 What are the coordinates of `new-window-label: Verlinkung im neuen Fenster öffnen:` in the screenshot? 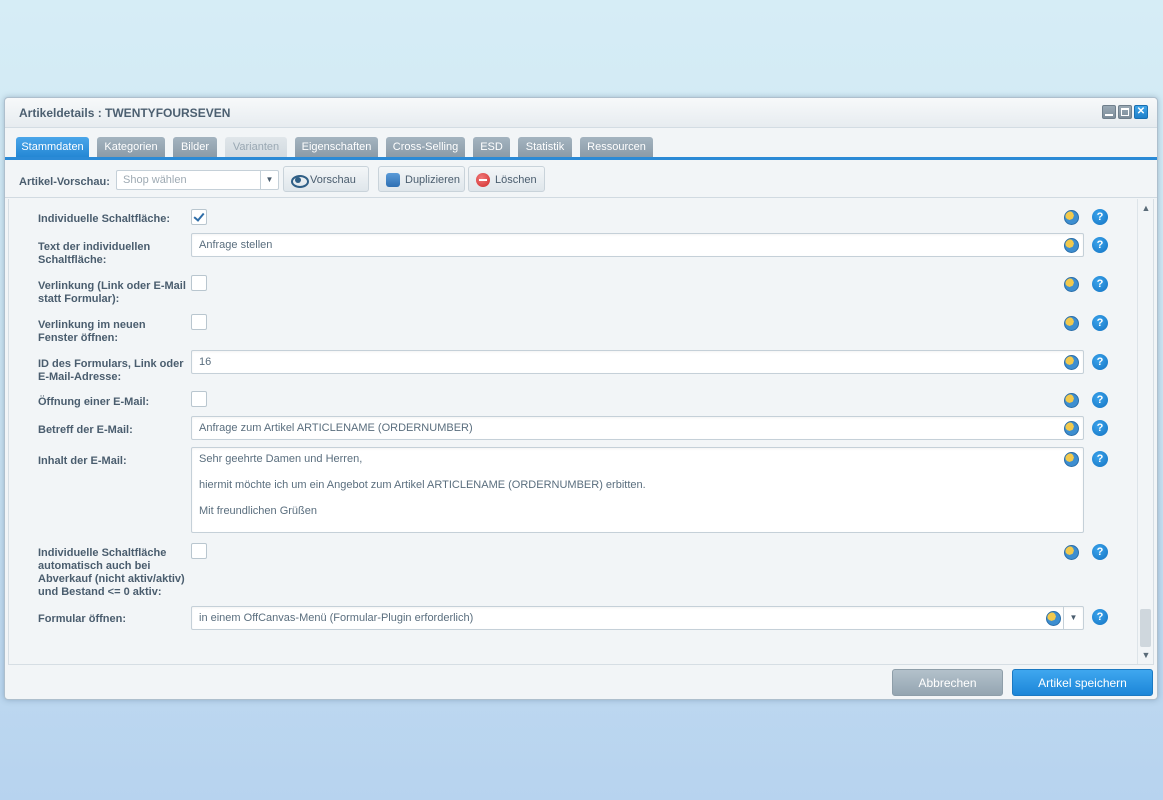 It's located at (92, 331).